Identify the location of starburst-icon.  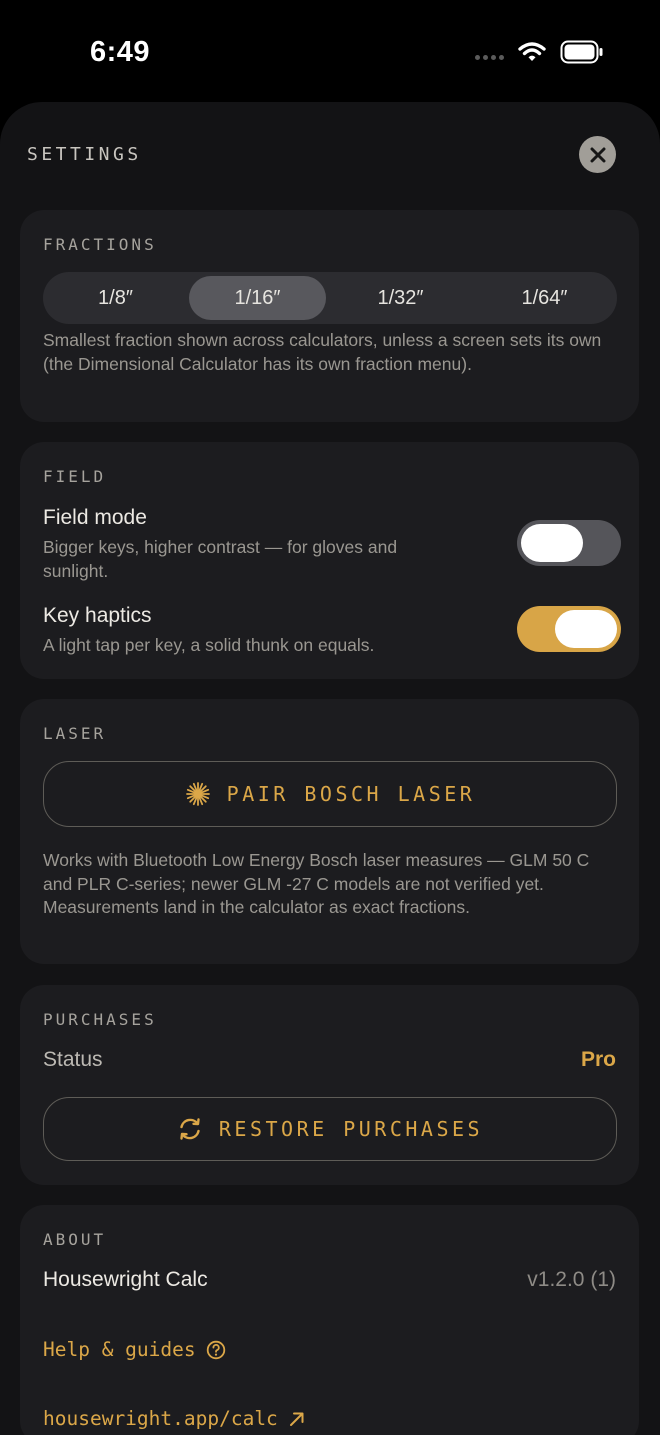
(197, 794).